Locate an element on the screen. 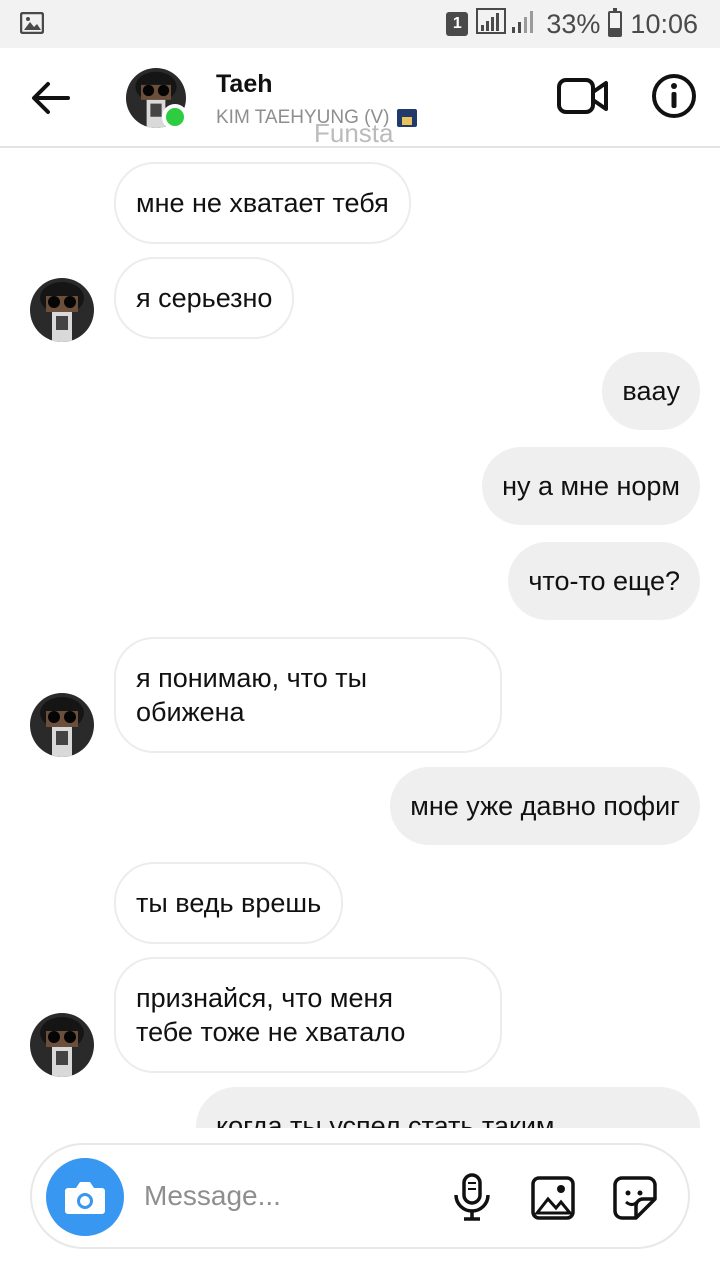  microphone-icon is located at coordinates (472, 1197).